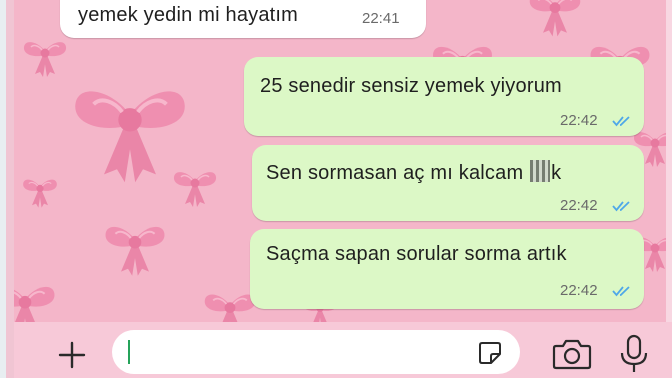  What do you see at coordinates (381, 18) in the screenshot?
I see `message-time: 22:41` at bounding box center [381, 18].